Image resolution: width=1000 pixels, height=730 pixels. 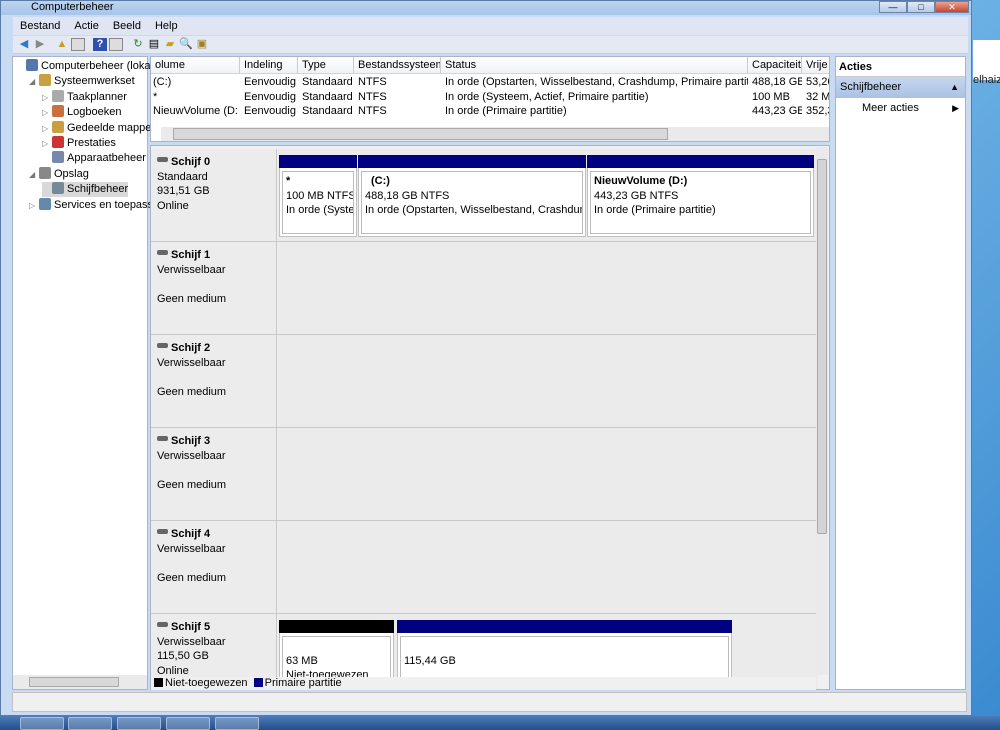 I want to click on tree-item: ▷ Gedeelde mappen, so click(x=100, y=128).